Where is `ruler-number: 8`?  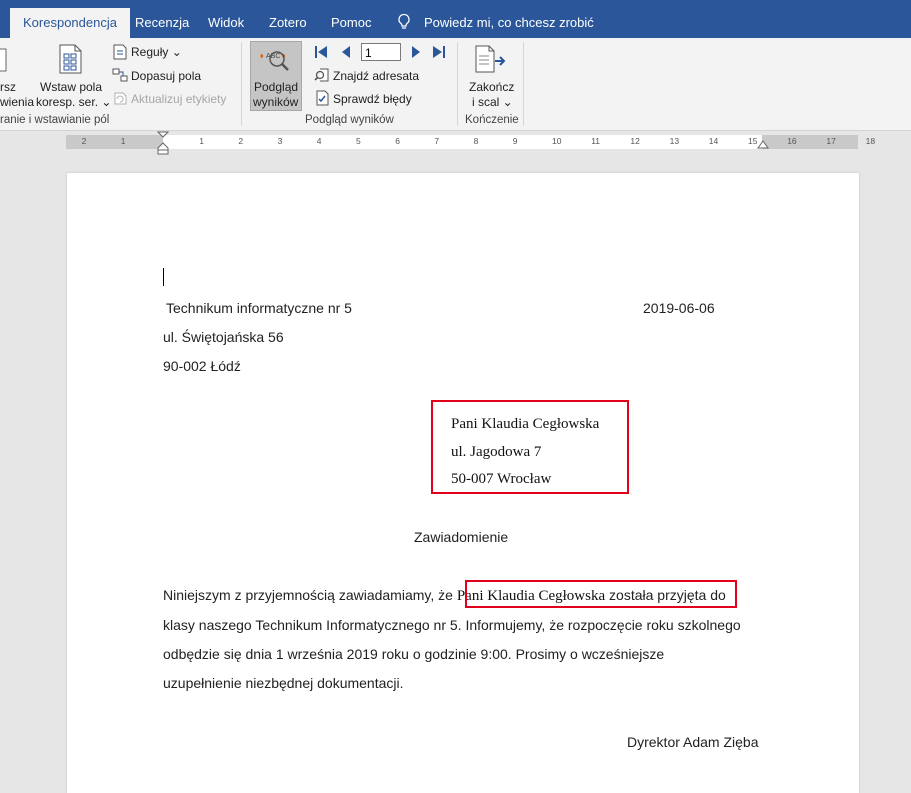
ruler-number: 8 is located at coordinates (476, 141).